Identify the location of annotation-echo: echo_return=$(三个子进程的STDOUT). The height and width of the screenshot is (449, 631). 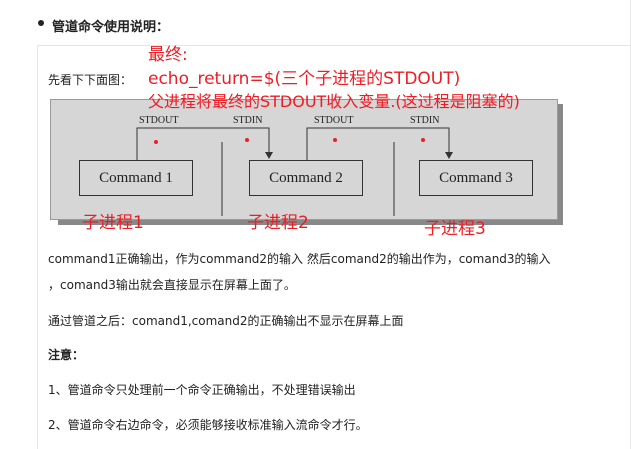
(304, 79).